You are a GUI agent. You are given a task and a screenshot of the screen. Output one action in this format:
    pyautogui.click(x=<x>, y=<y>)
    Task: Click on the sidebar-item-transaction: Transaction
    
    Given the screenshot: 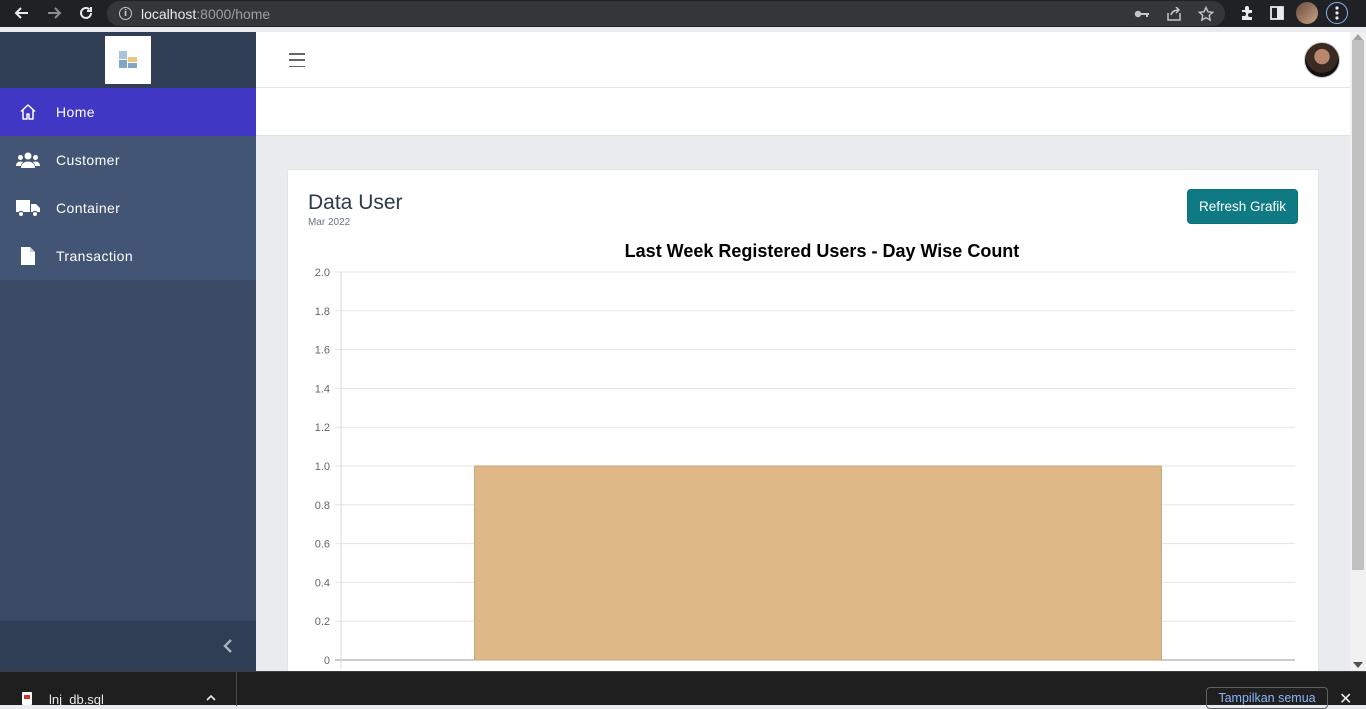 What is the action you would take?
    pyautogui.click(x=128, y=256)
    